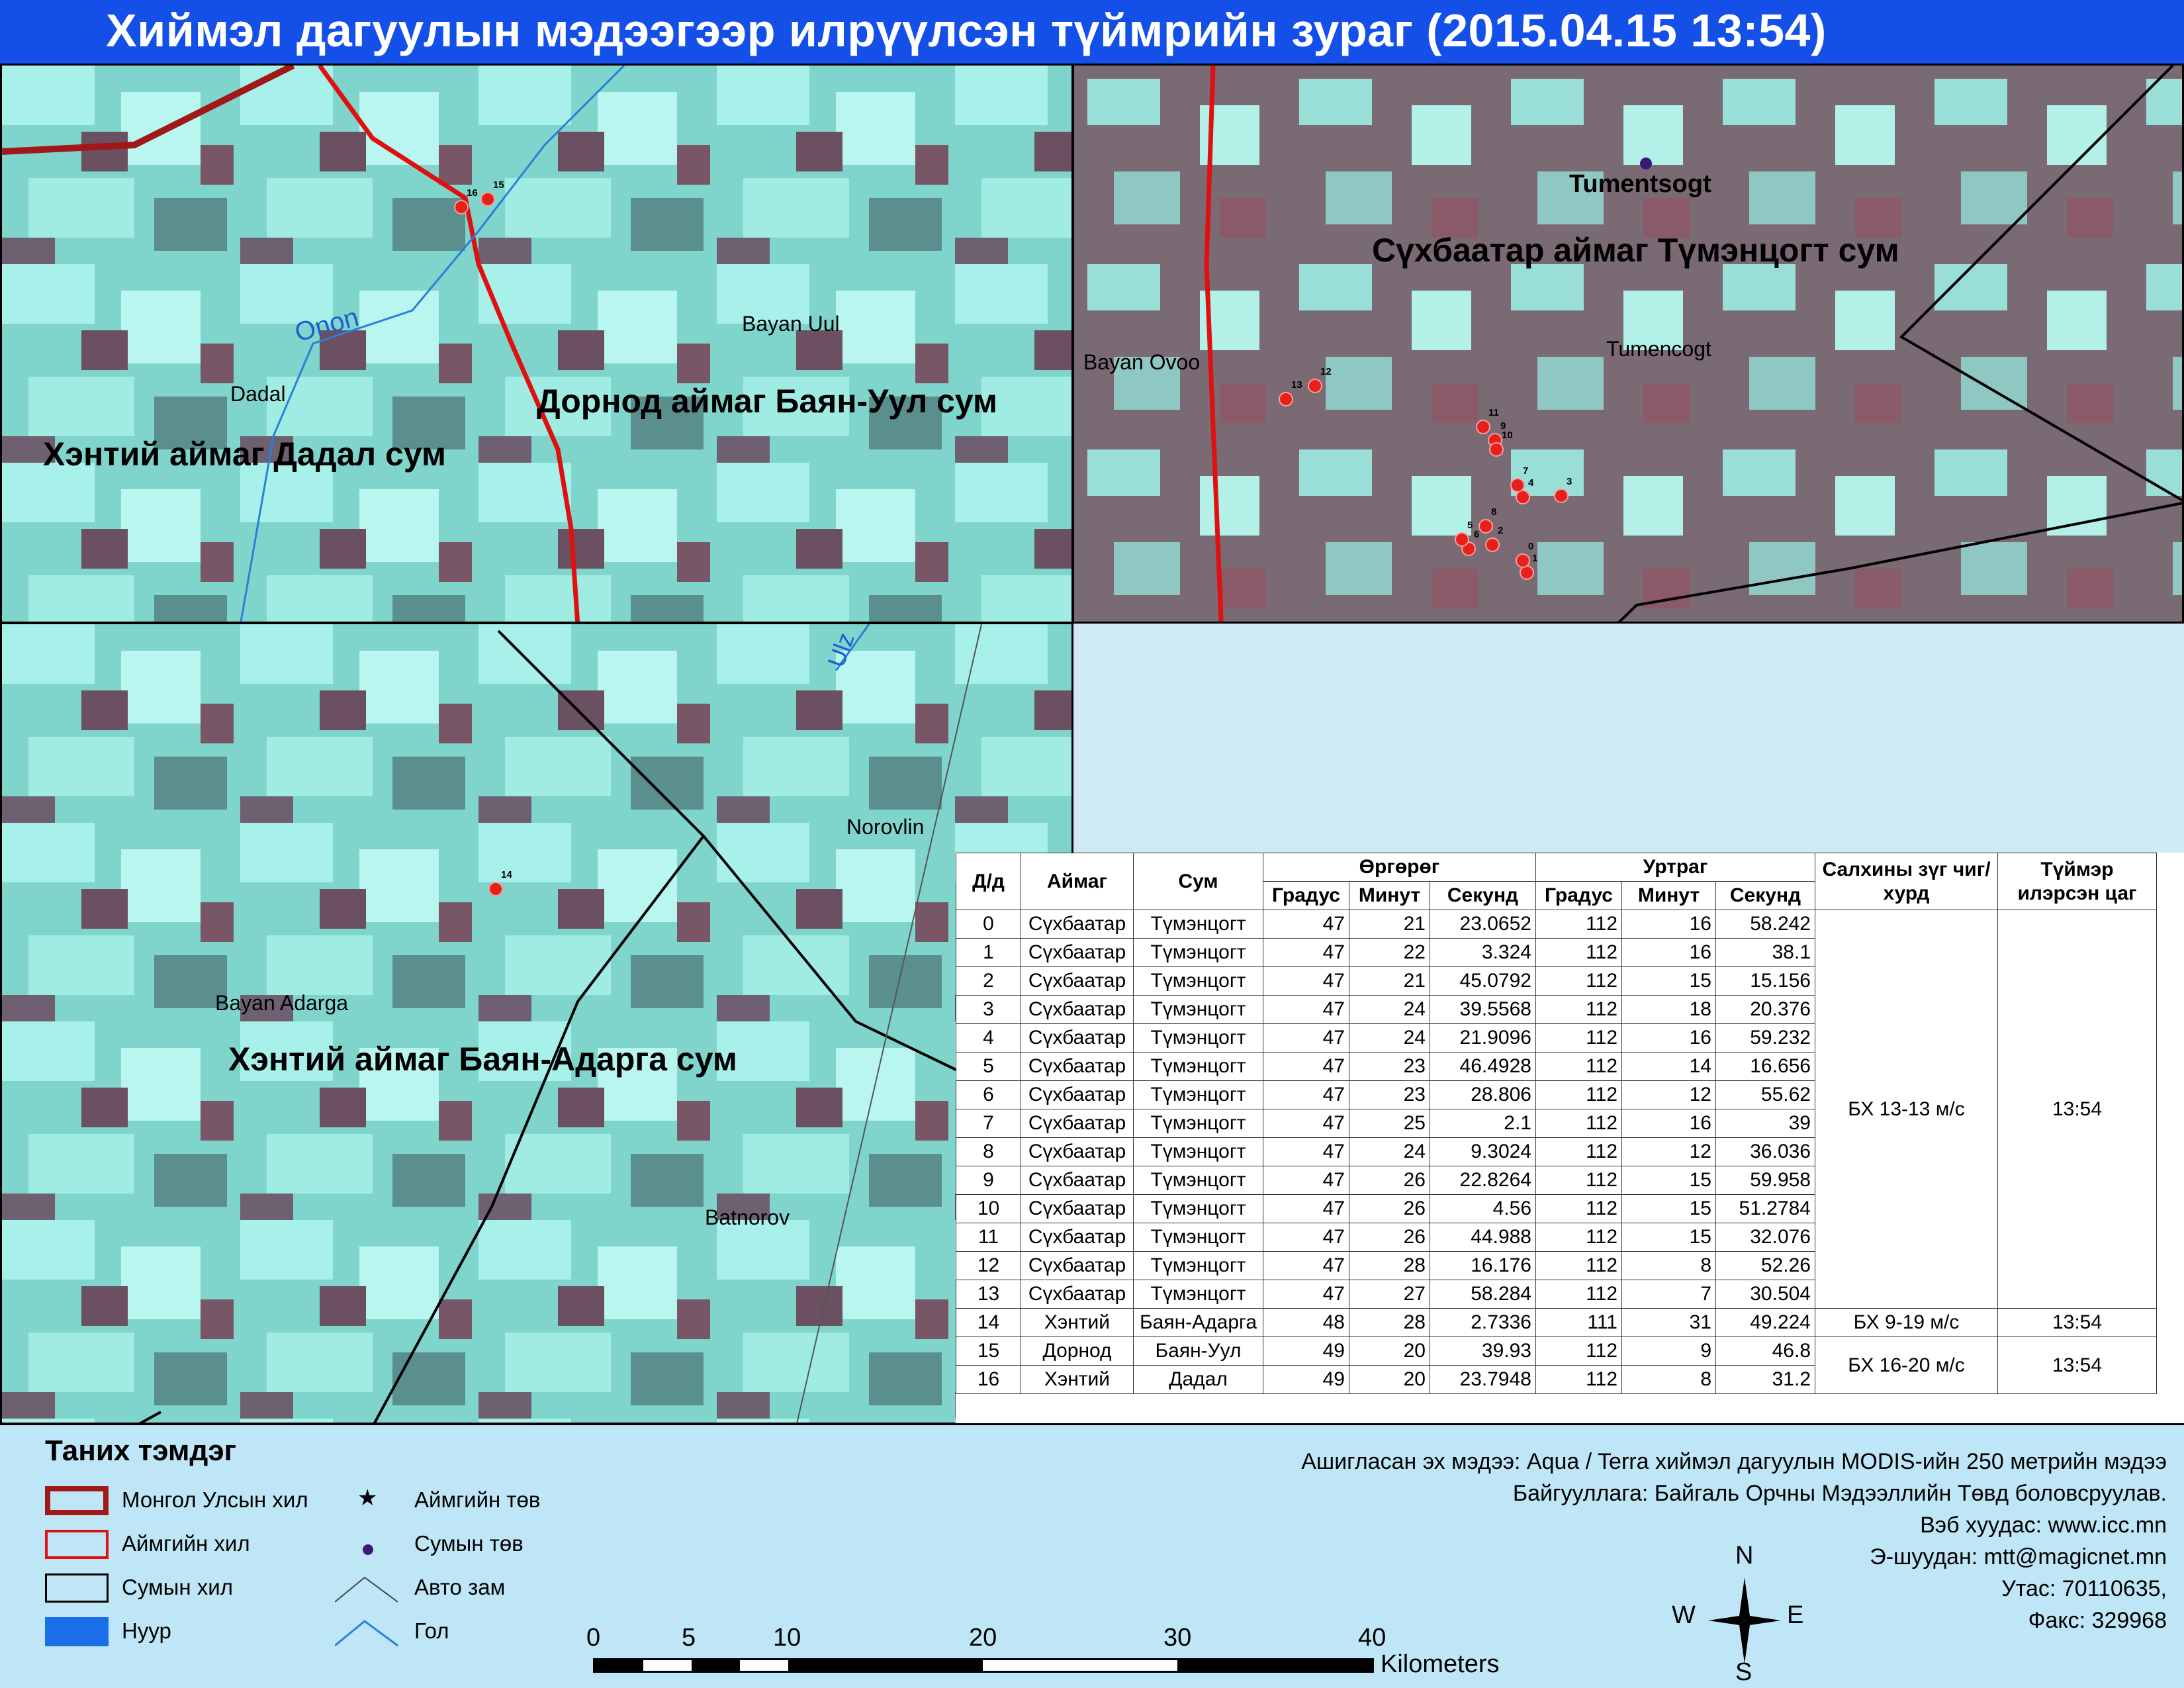  Describe the element at coordinates (1177, 1638) in the screenshot. I see `scale-tick-30: 30` at that location.